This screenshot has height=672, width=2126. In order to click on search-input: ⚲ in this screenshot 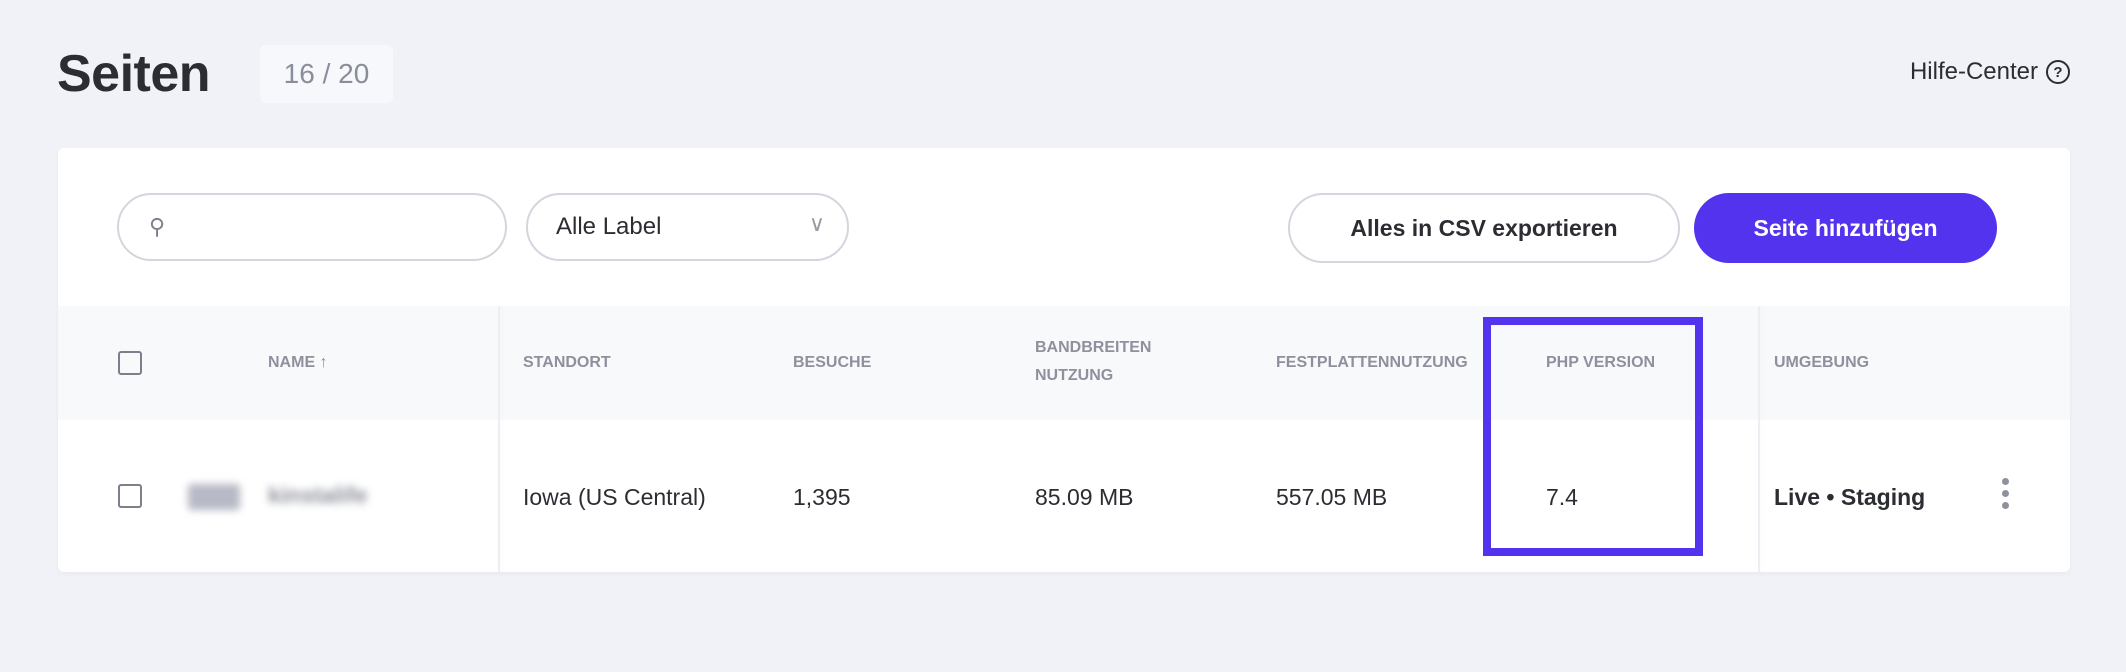, I will do `click(312, 227)`.